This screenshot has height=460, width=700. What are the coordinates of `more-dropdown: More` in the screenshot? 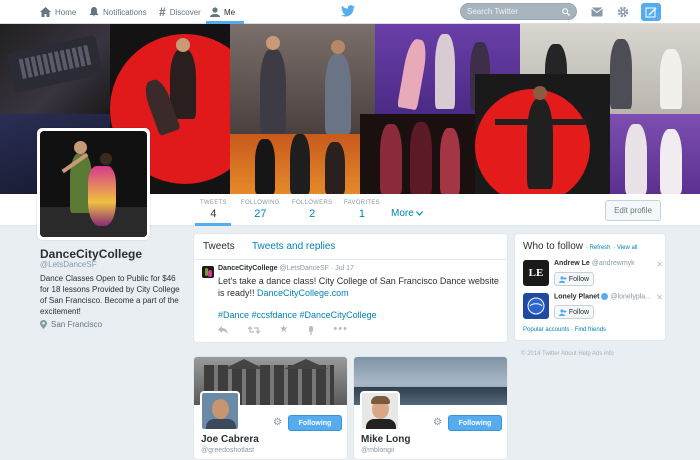 It's located at (407, 213).